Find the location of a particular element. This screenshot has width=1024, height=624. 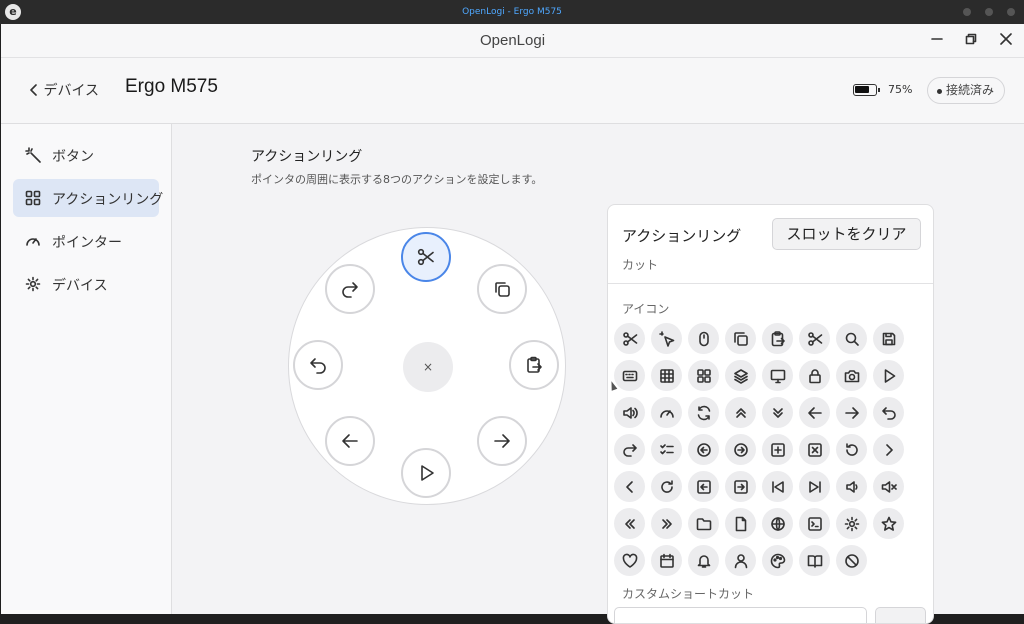

monitor-icon is located at coordinates (777, 375).